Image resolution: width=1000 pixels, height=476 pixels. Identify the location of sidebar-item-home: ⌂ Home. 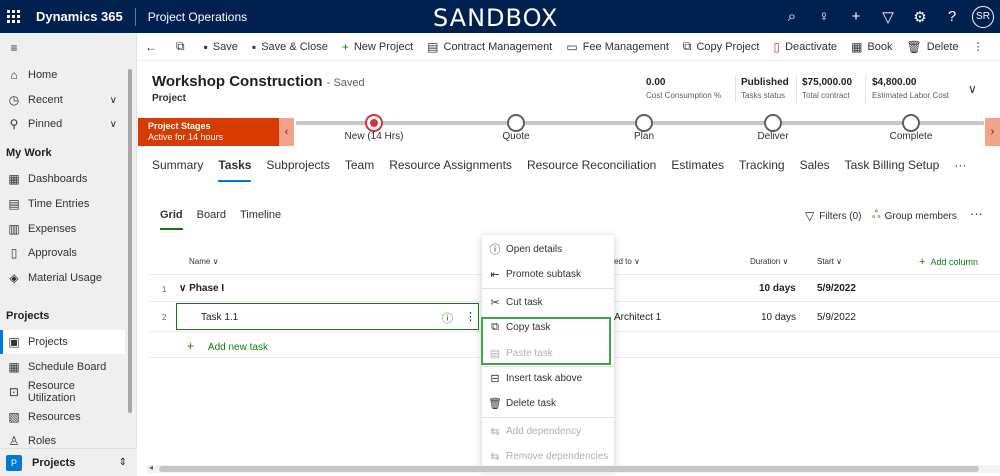
(62, 75).